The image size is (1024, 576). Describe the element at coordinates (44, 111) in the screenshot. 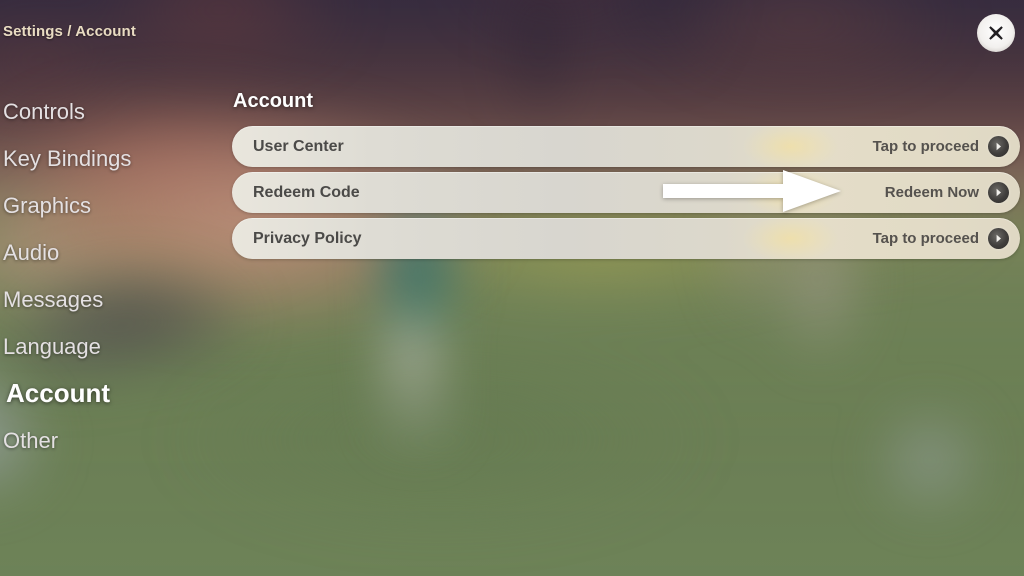

I see `sidebar-item-label: Controls` at that location.